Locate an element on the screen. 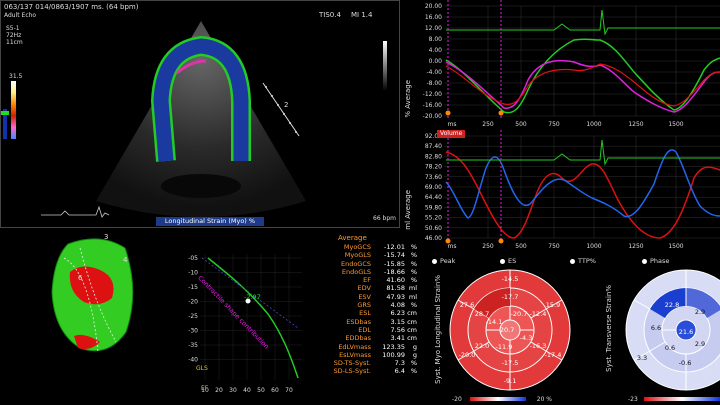  metrics-row: MyoGLS -15.74% is located at coordinates (370, 255).